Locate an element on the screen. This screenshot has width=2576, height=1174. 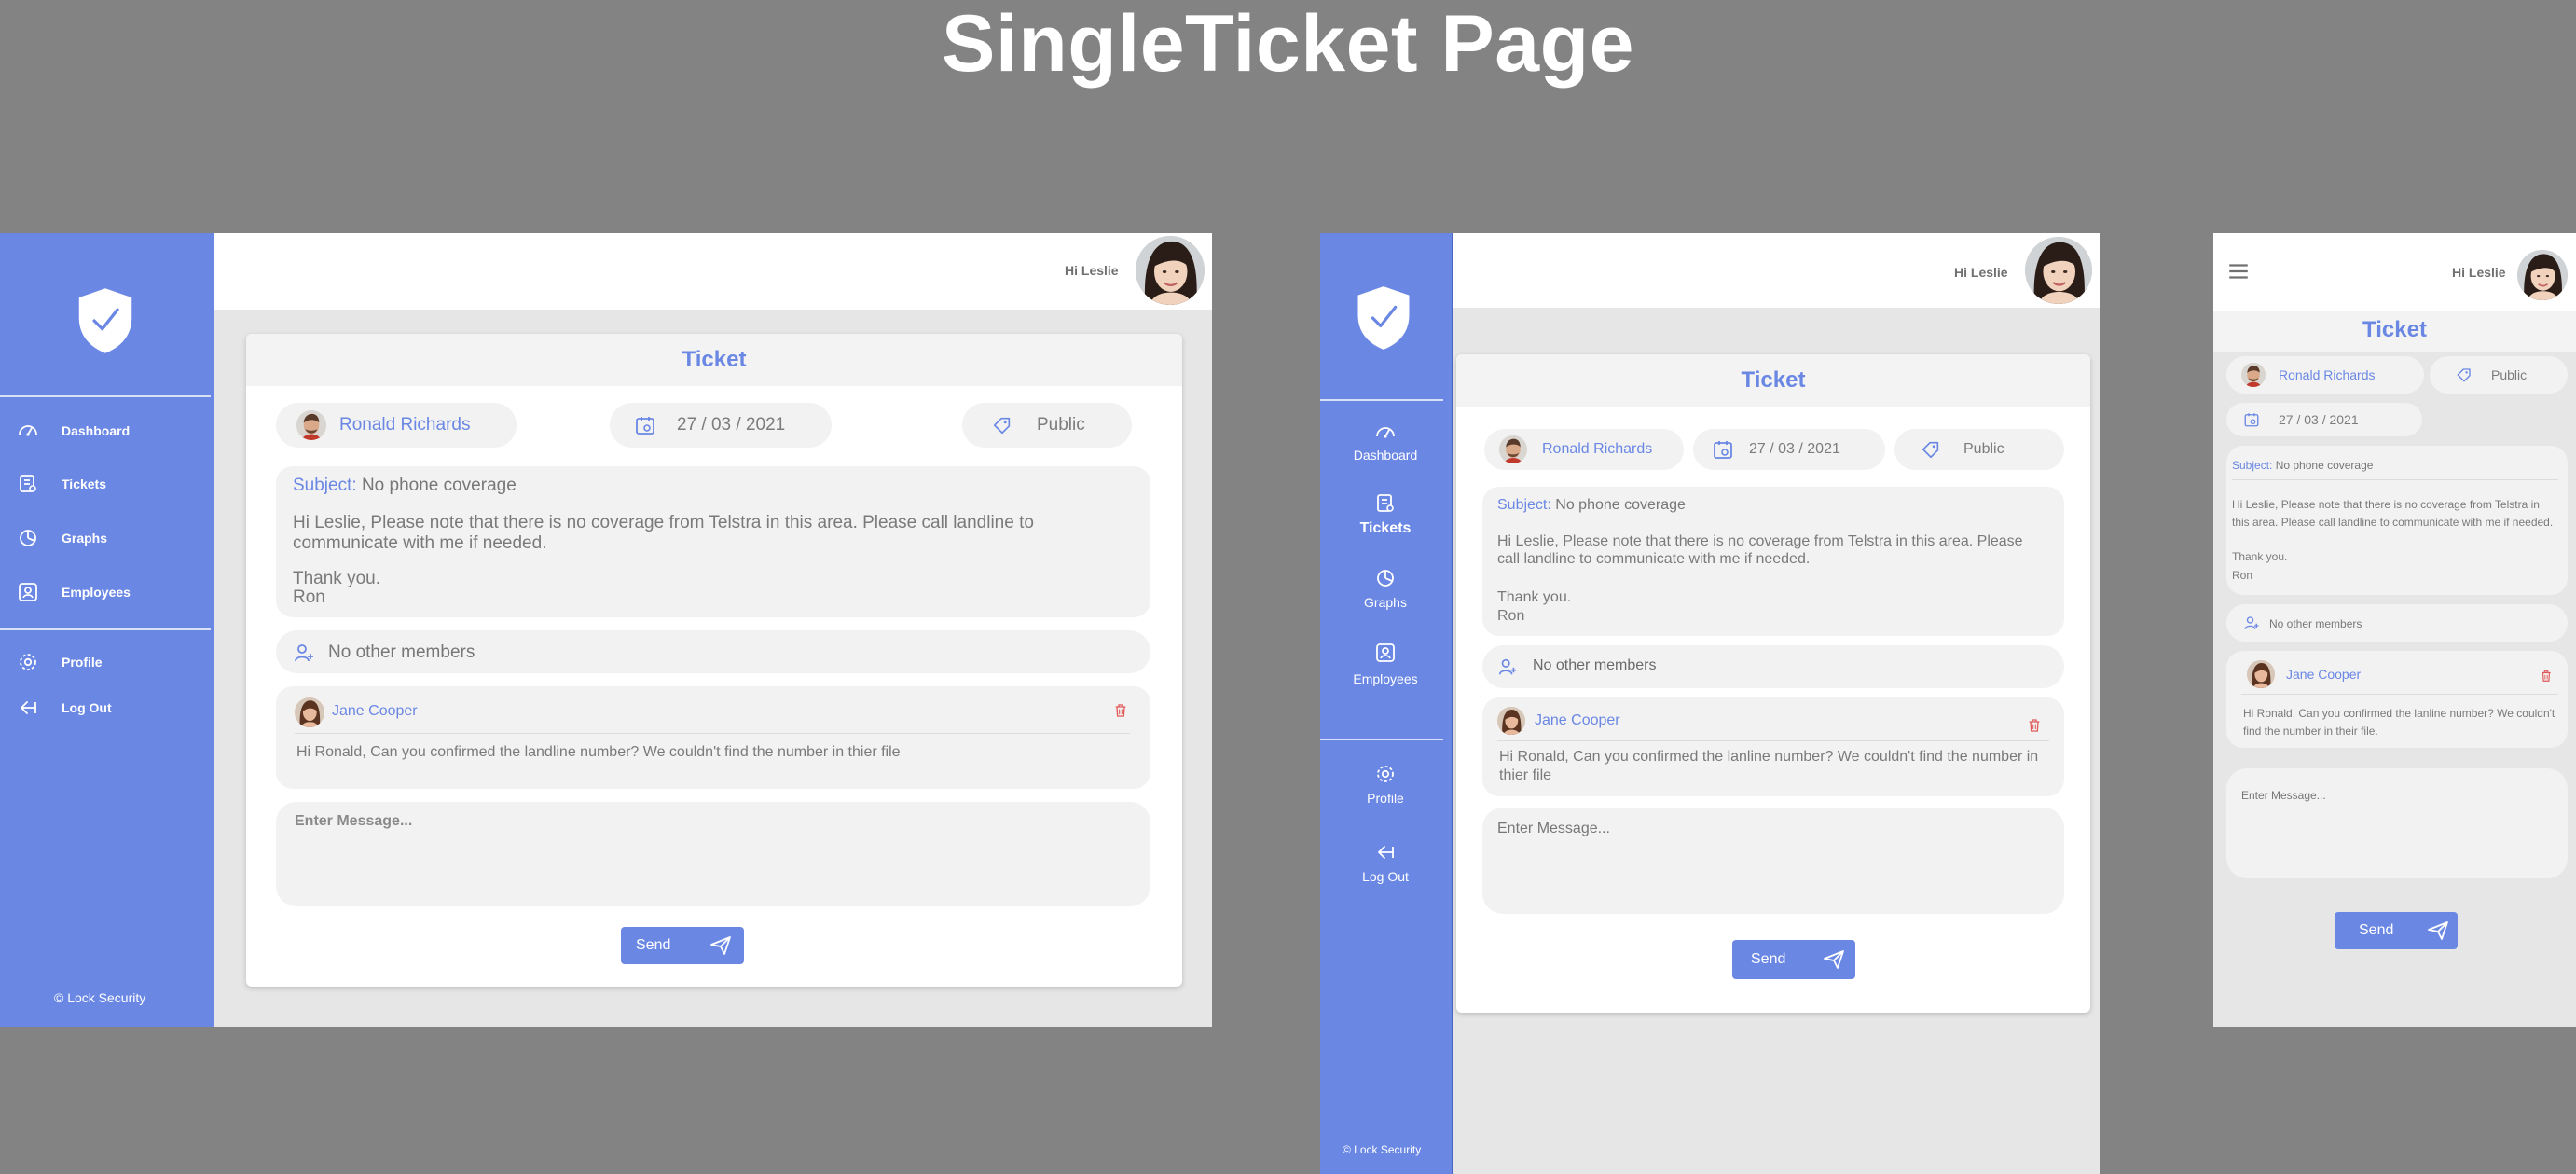
ticket-heading: Ticket is located at coordinates (2394, 329).